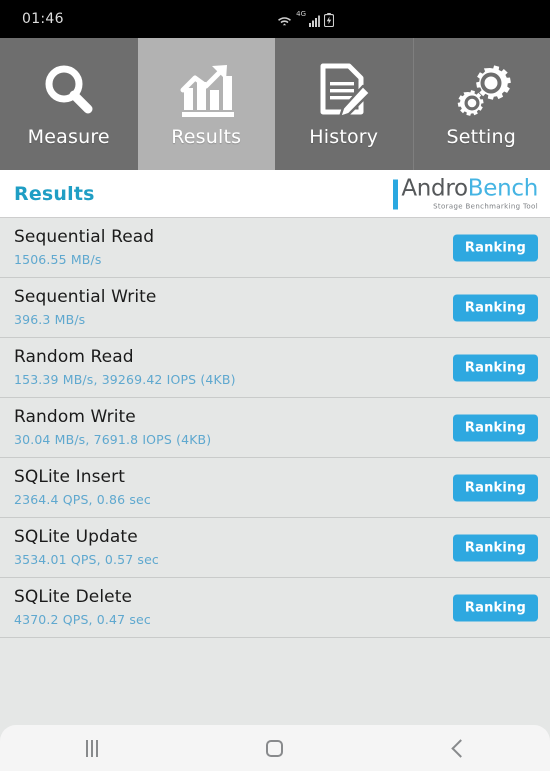 Image resolution: width=550 pixels, height=771 pixels. What do you see at coordinates (503, 188) in the screenshot?
I see `logo-secondary-text: Bench` at bounding box center [503, 188].